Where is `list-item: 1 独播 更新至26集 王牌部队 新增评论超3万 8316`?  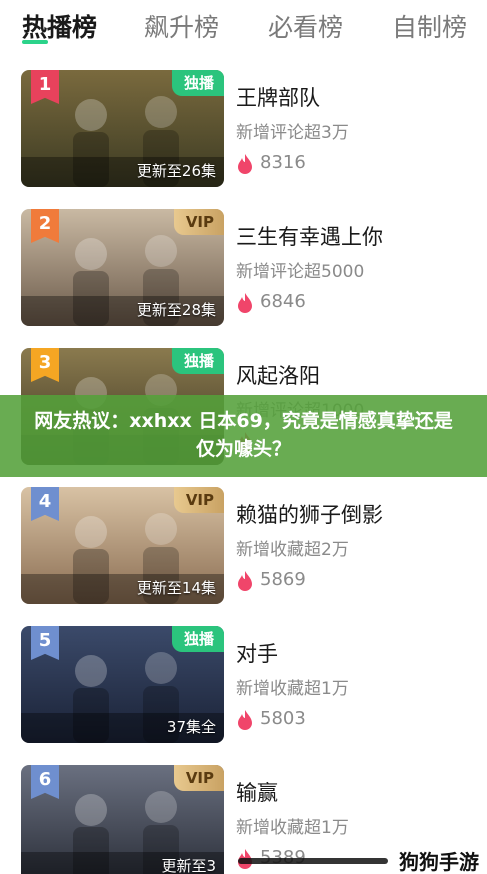
list-item: 1 独播 更新至26集 王牌部队 新增评论超3万 8316 is located at coordinates (243, 130).